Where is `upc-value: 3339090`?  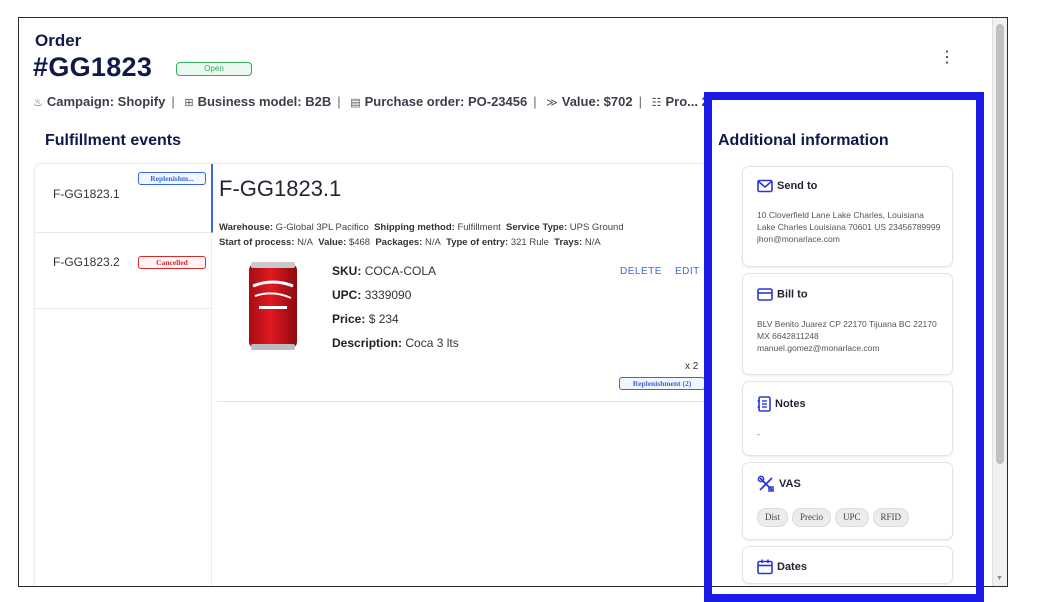 upc-value: 3339090 is located at coordinates (388, 295).